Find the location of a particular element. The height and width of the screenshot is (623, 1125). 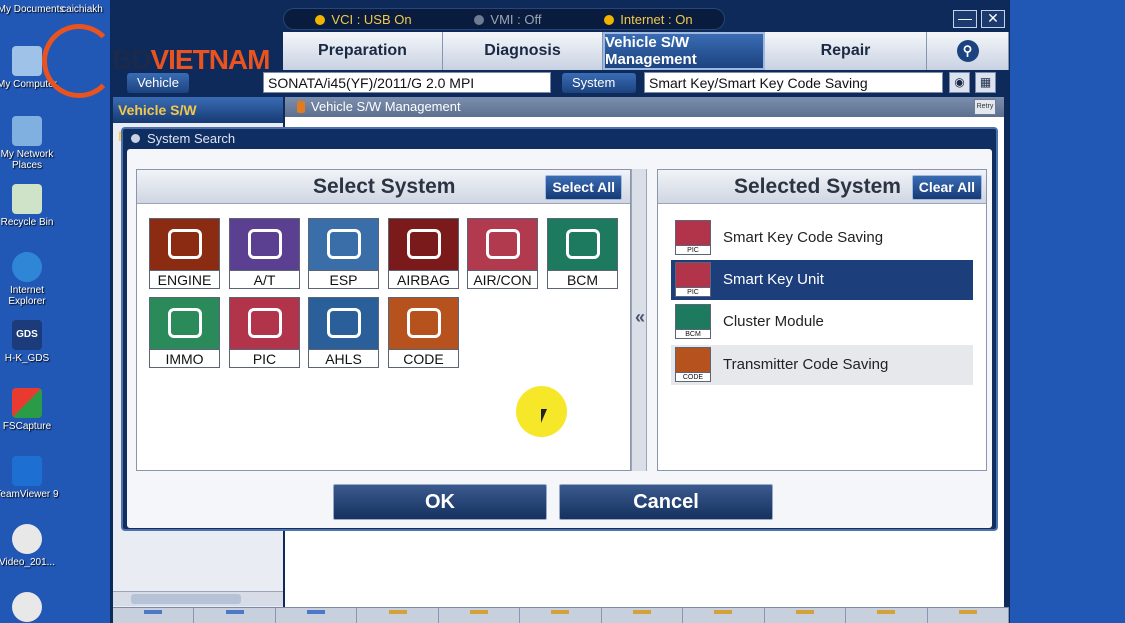

desktop-background is located at coordinates (1067, 311).